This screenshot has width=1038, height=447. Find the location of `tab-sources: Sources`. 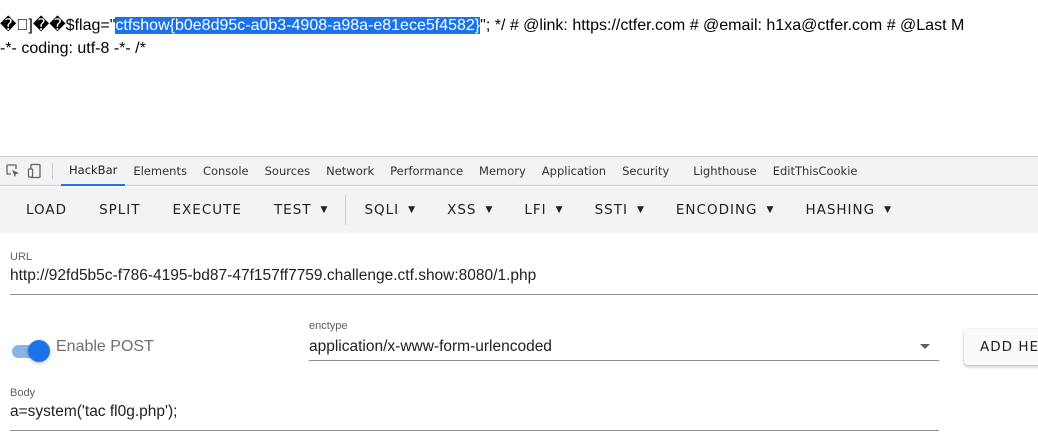

tab-sources: Sources is located at coordinates (288, 171).